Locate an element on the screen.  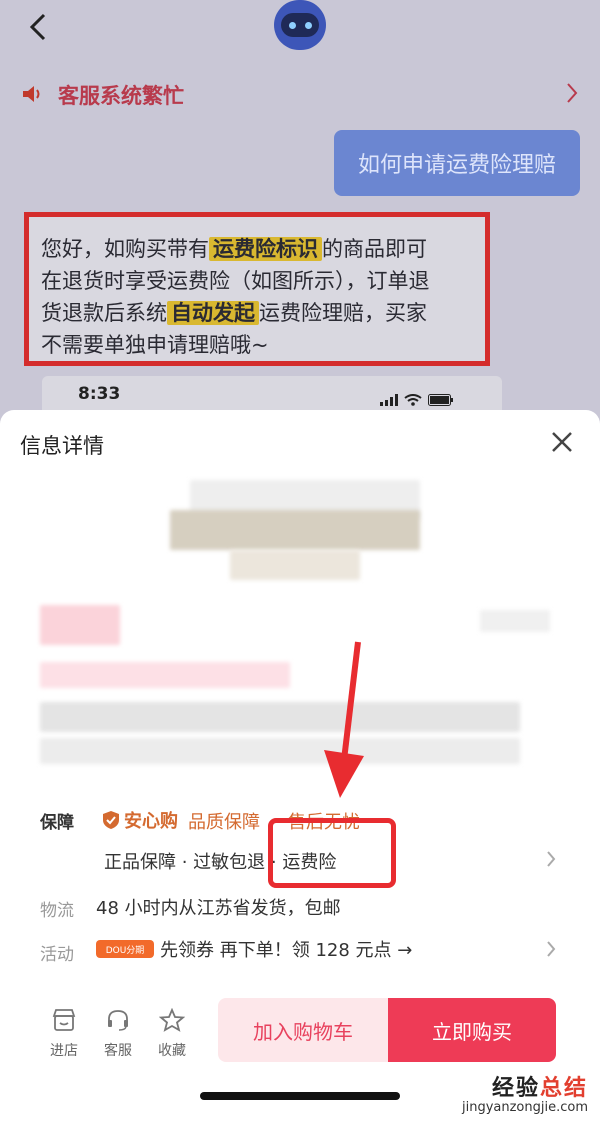
logistics-text: 48 小时内从江苏省发货，包邮 is located at coordinates (218, 908).